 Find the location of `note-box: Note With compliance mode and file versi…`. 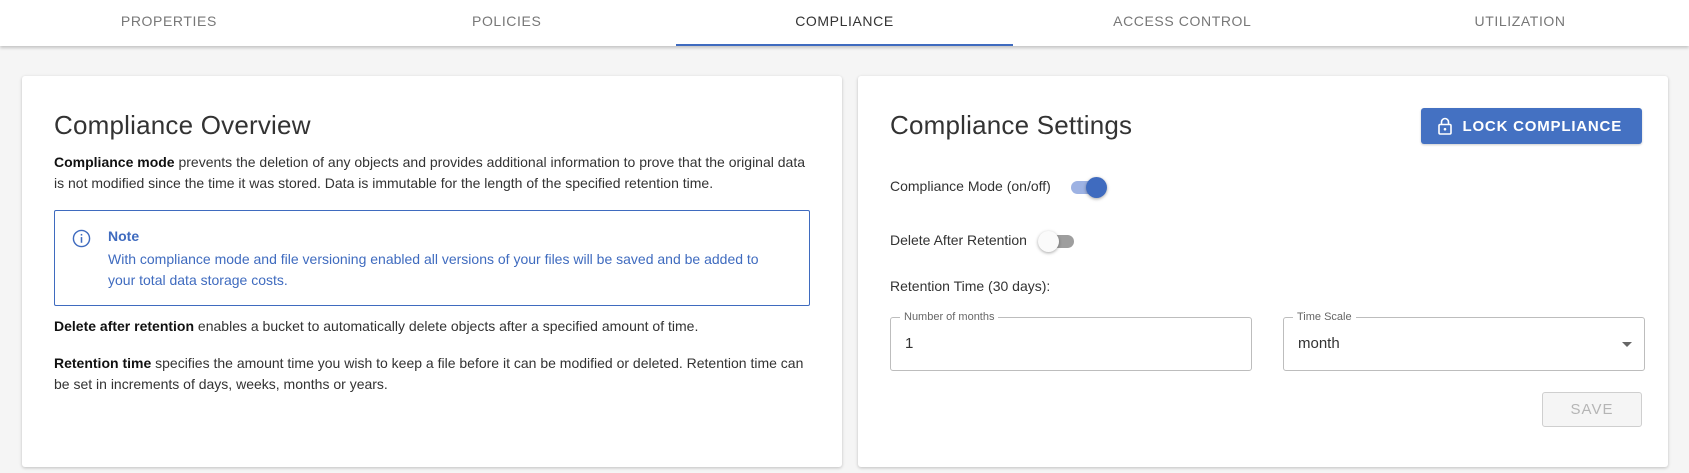

note-box: Note With compliance mode and file versi… is located at coordinates (432, 258).